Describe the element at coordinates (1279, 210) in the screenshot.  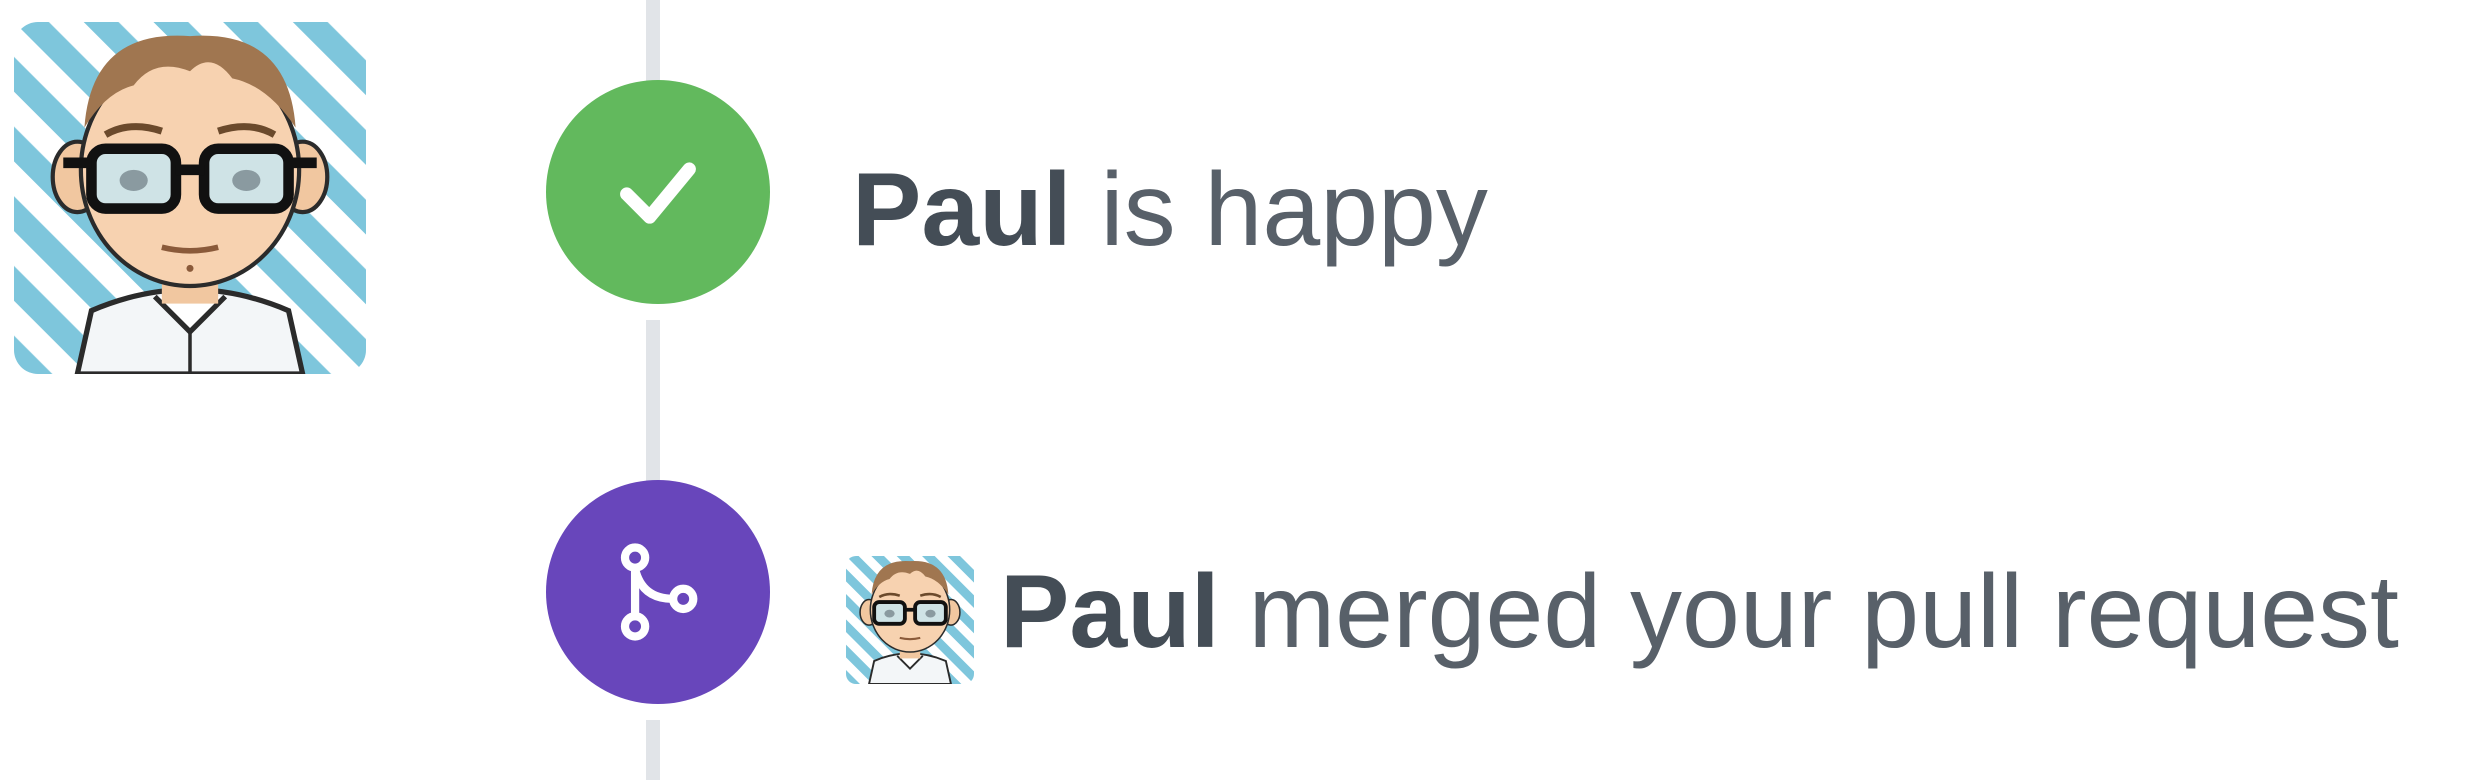
I see `event-action: is happy` at that location.